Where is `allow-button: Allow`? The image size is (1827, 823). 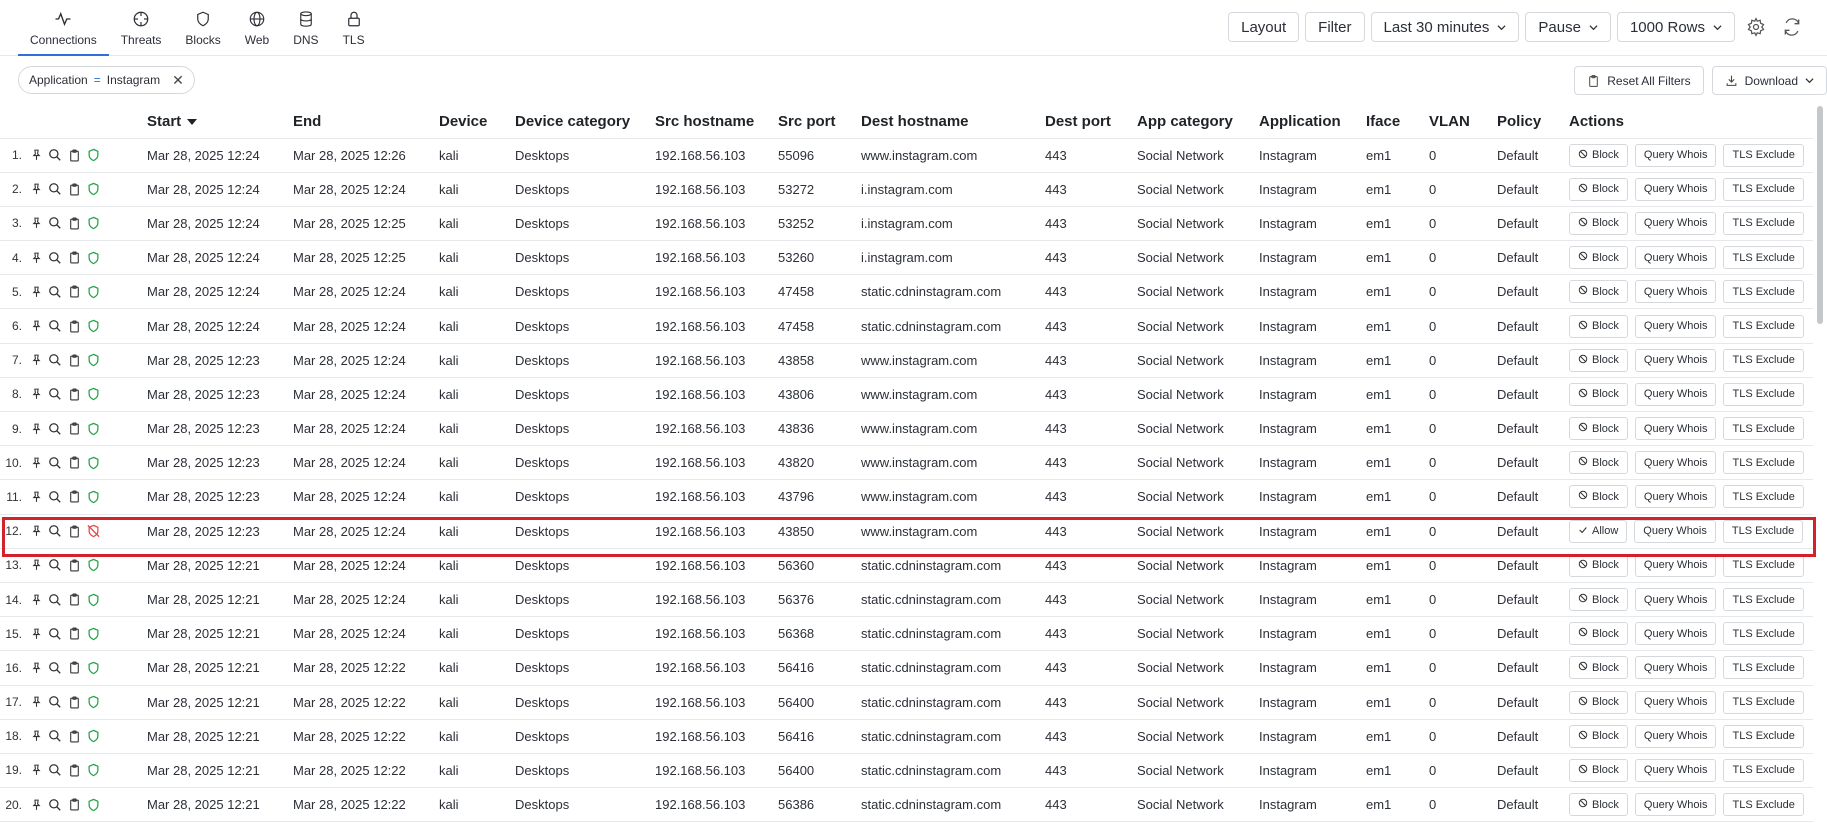
allow-button: Allow is located at coordinates (1598, 531).